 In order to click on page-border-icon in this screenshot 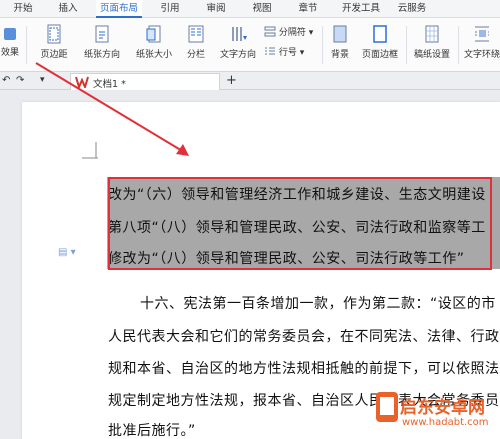, I will do `click(380, 34)`.